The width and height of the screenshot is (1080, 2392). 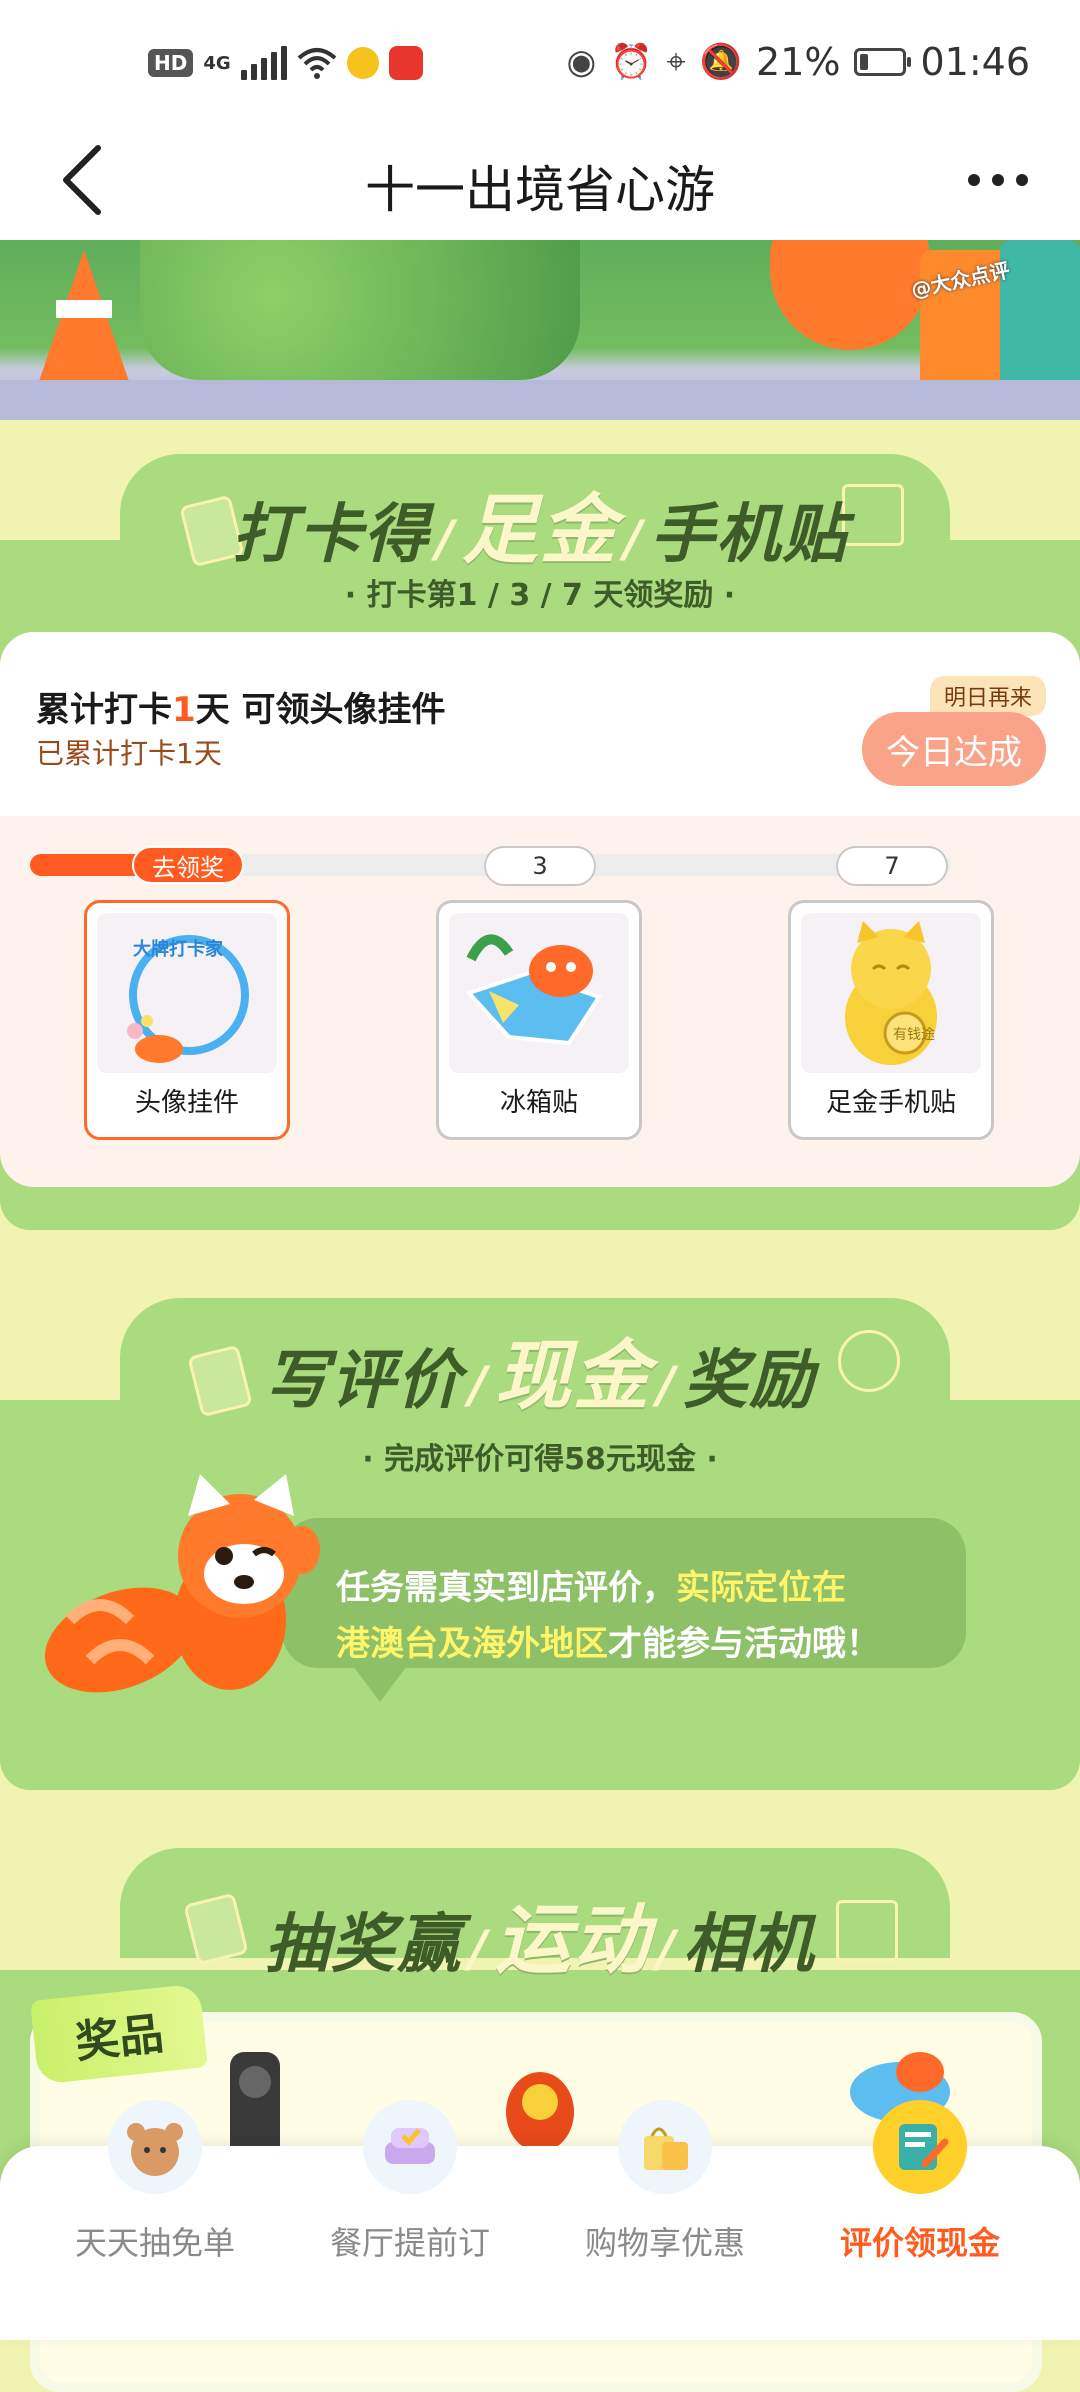 What do you see at coordinates (472, 1644) in the screenshot?
I see `notice-highlight: 港澳台及海外地区` at bounding box center [472, 1644].